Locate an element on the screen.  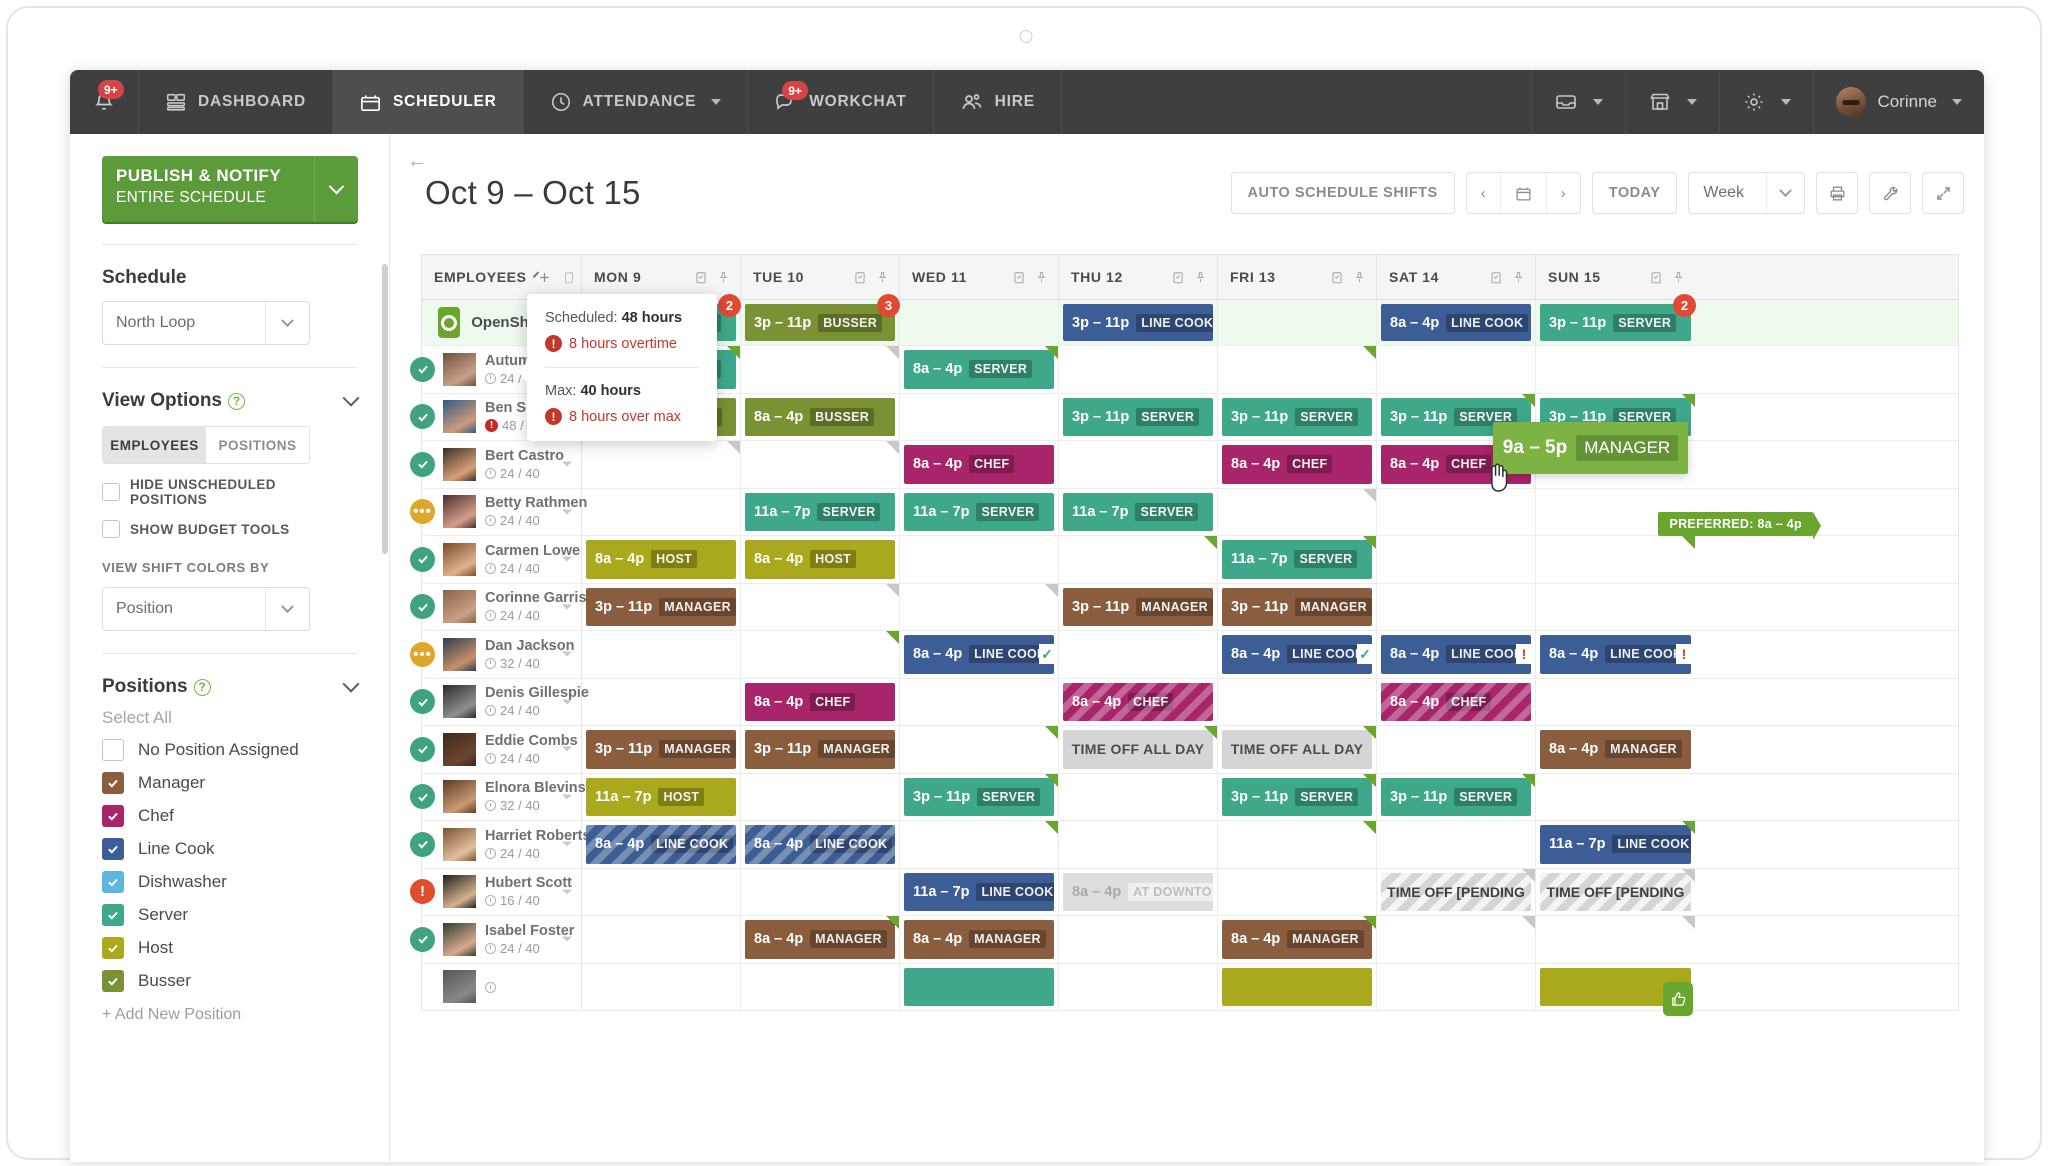
schedule-cell: 8a – 4p SERVER is located at coordinates (979, 369).